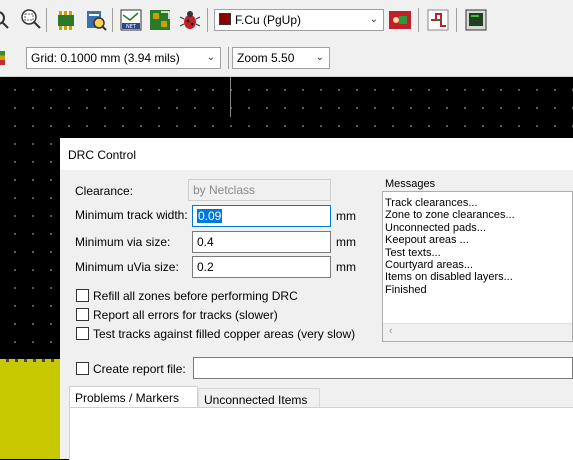  Describe the element at coordinates (131, 215) in the screenshot. I see `min-track-width-label: Minimum track width:` at that location.